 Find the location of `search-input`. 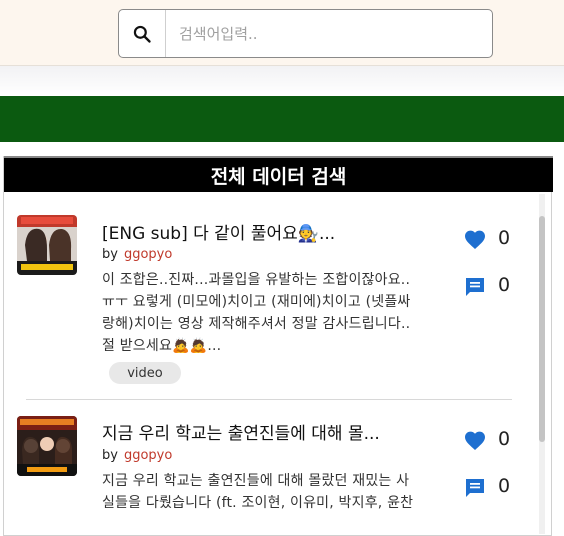

search-input is located at coordinates (329, 34).